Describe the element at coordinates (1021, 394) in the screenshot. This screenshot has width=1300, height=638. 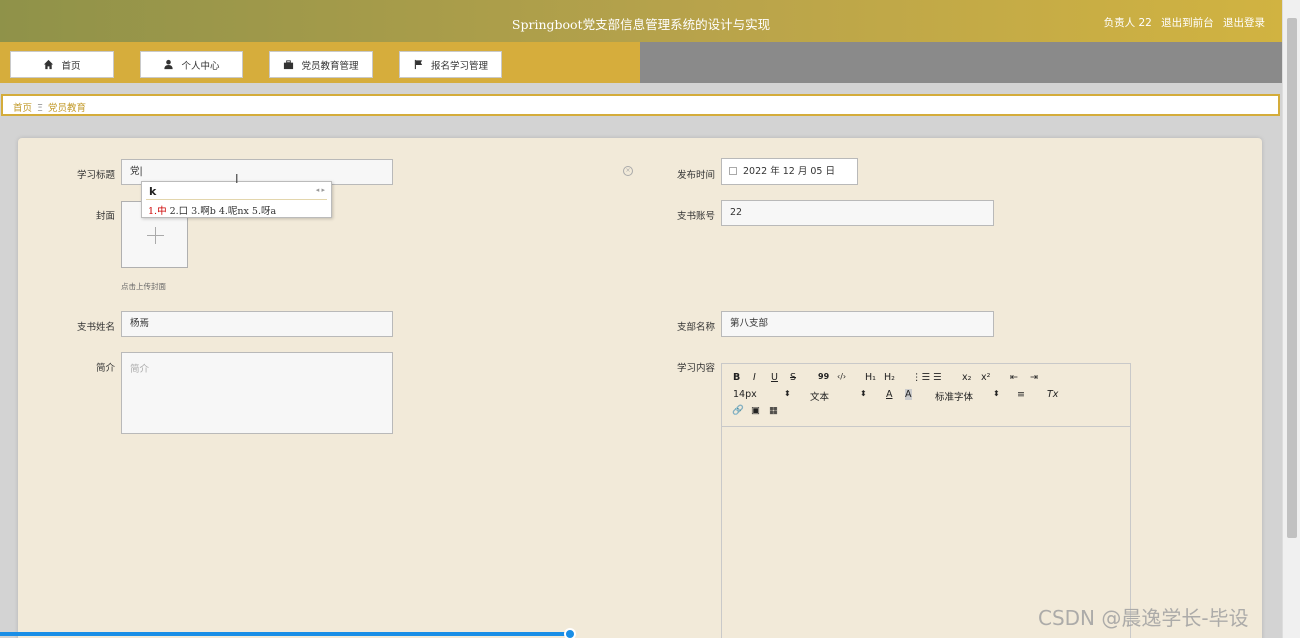
I see `align-select: ≡` at that location.